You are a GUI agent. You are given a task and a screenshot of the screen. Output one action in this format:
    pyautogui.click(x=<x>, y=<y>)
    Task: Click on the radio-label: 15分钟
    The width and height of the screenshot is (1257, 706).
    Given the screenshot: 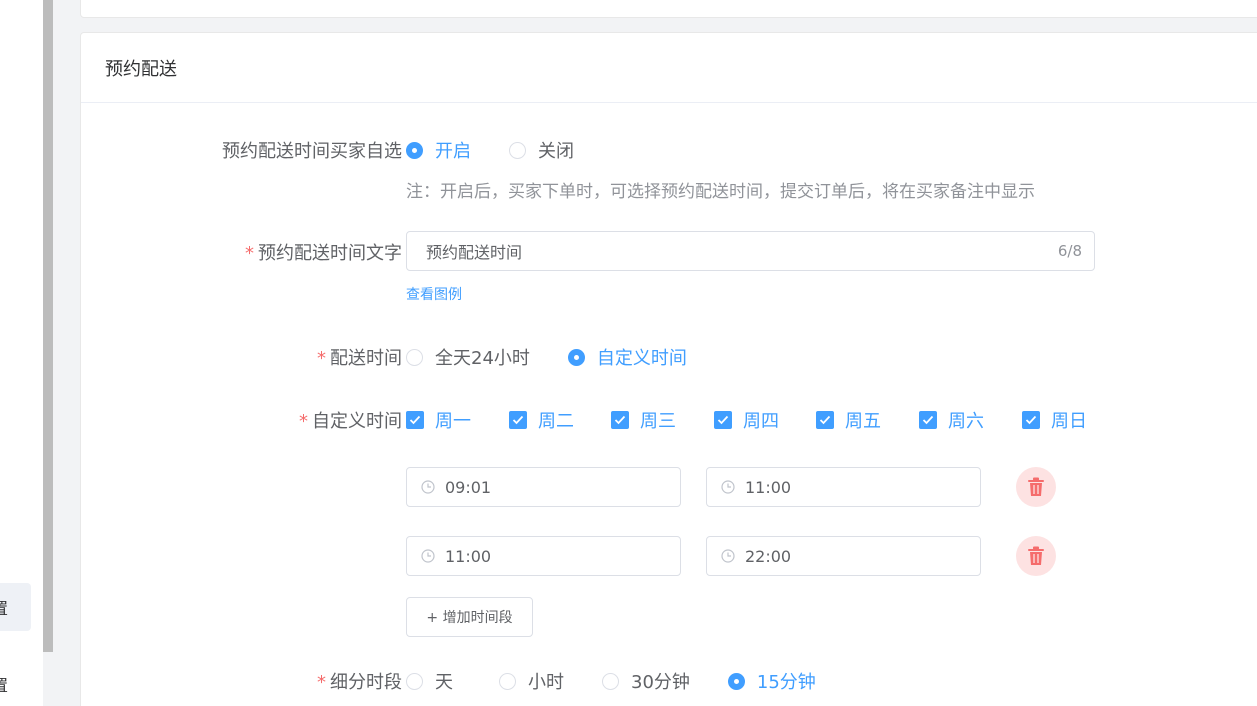 What is the action you would take?
    pyautogui.click(x=786, y=682)
    